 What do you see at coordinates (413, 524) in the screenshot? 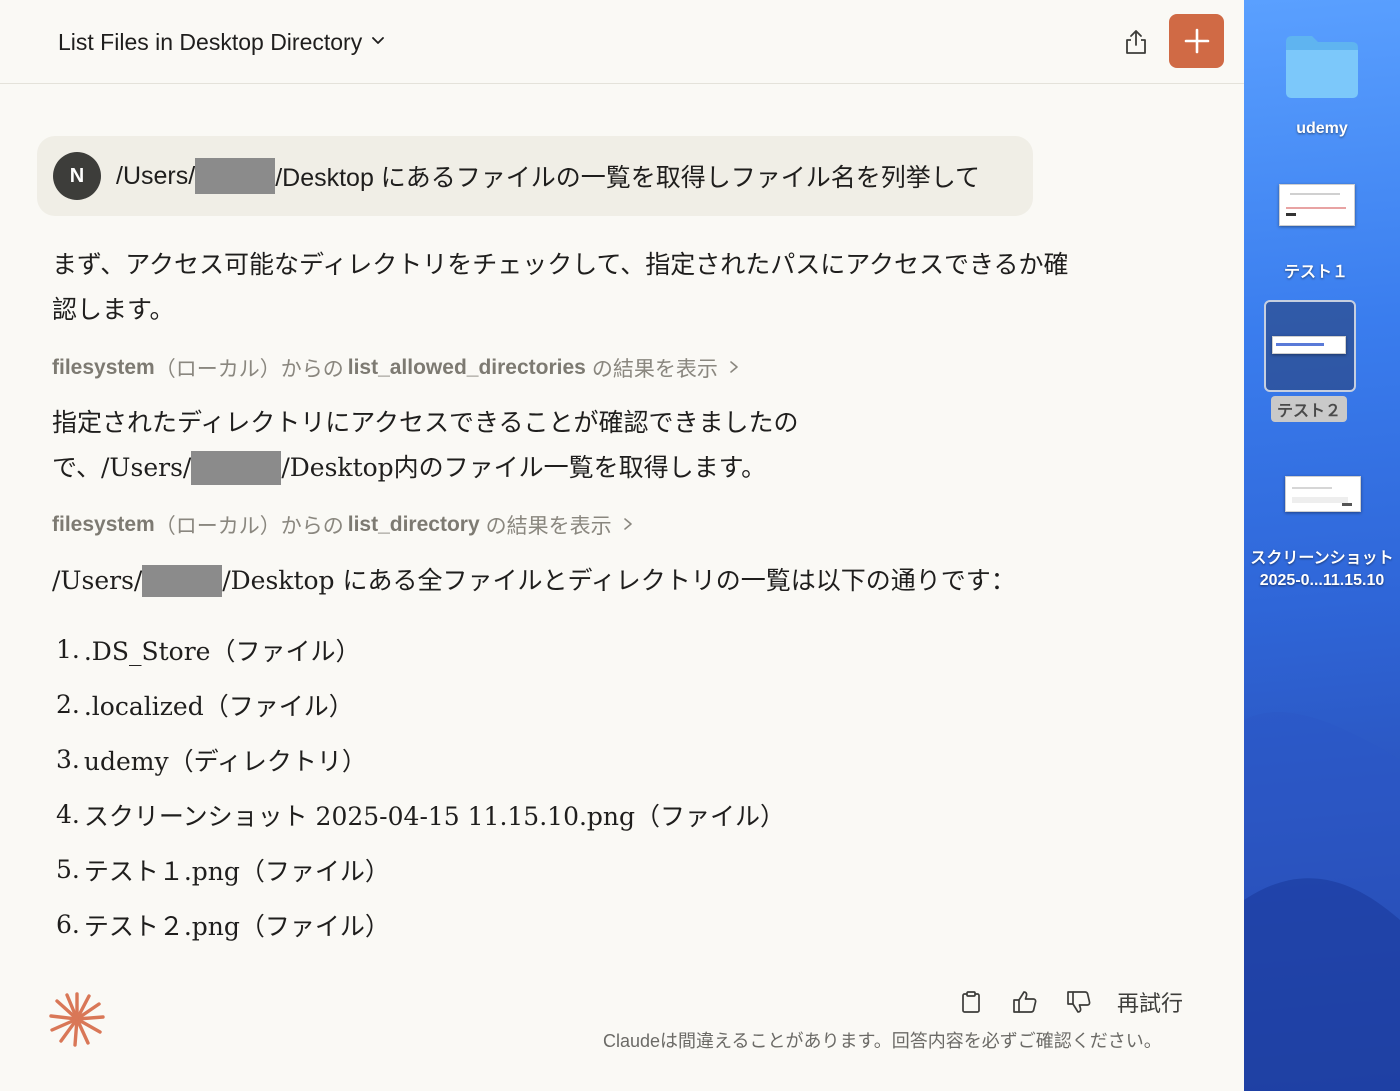
I see `tool-name: list_directory` at bounding box center [413, 524].